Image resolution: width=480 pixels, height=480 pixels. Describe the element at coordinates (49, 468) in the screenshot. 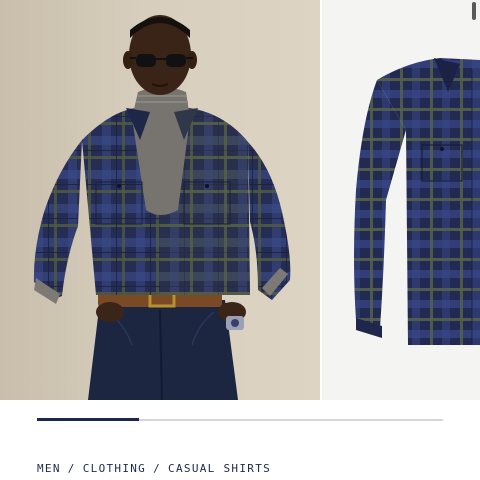

I see `breadcrumb-item-men: MEN` at that location.